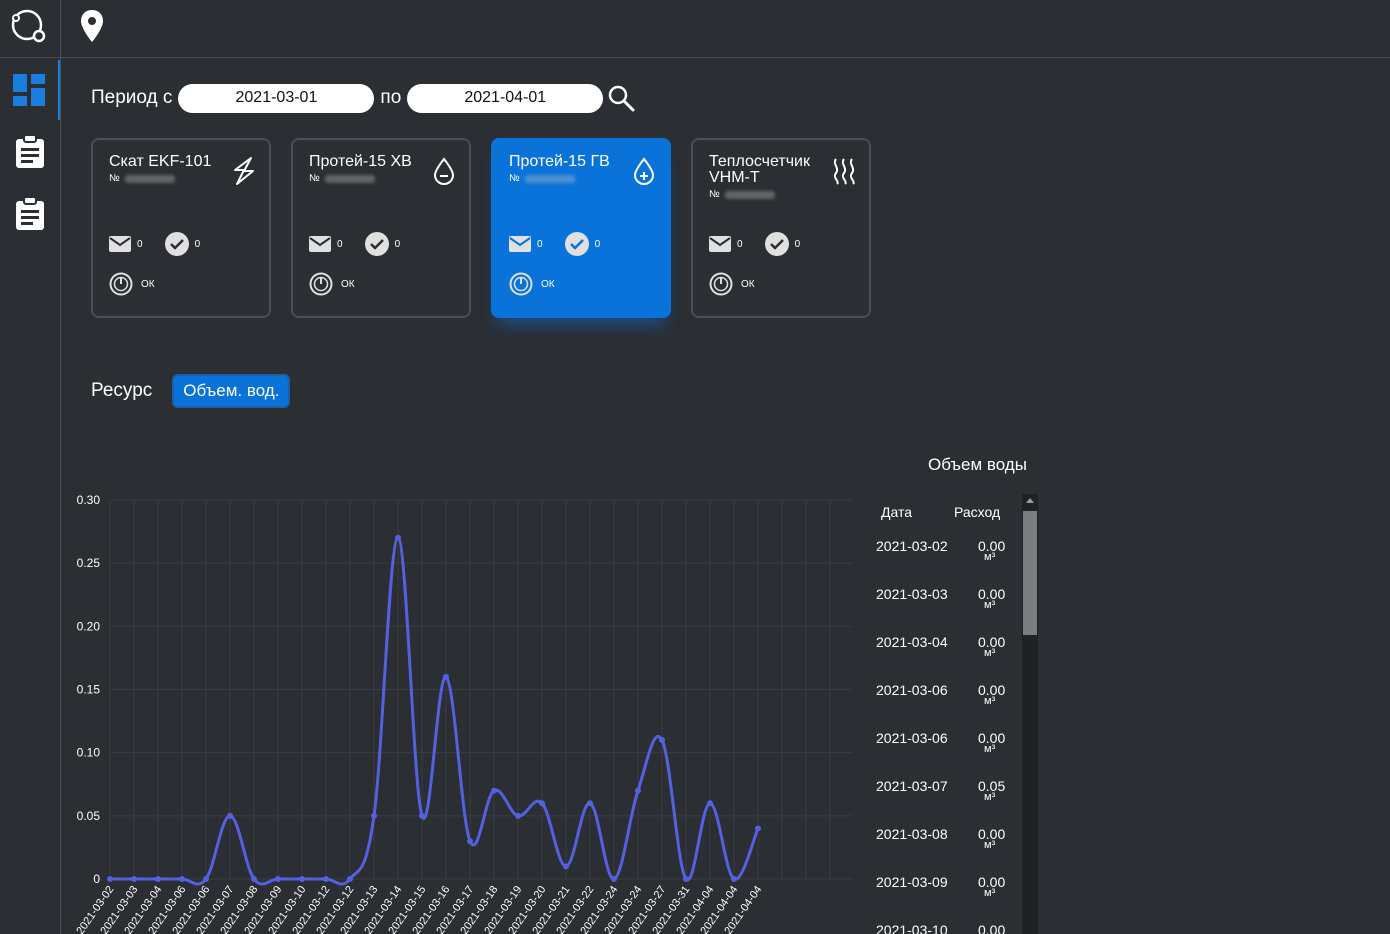 This screenshot has height=934, width=1390. Describe the element at coordinates (942, 658) in the screenshot. I see `table-row: 2021-03-04 0.00 м³` at that location.